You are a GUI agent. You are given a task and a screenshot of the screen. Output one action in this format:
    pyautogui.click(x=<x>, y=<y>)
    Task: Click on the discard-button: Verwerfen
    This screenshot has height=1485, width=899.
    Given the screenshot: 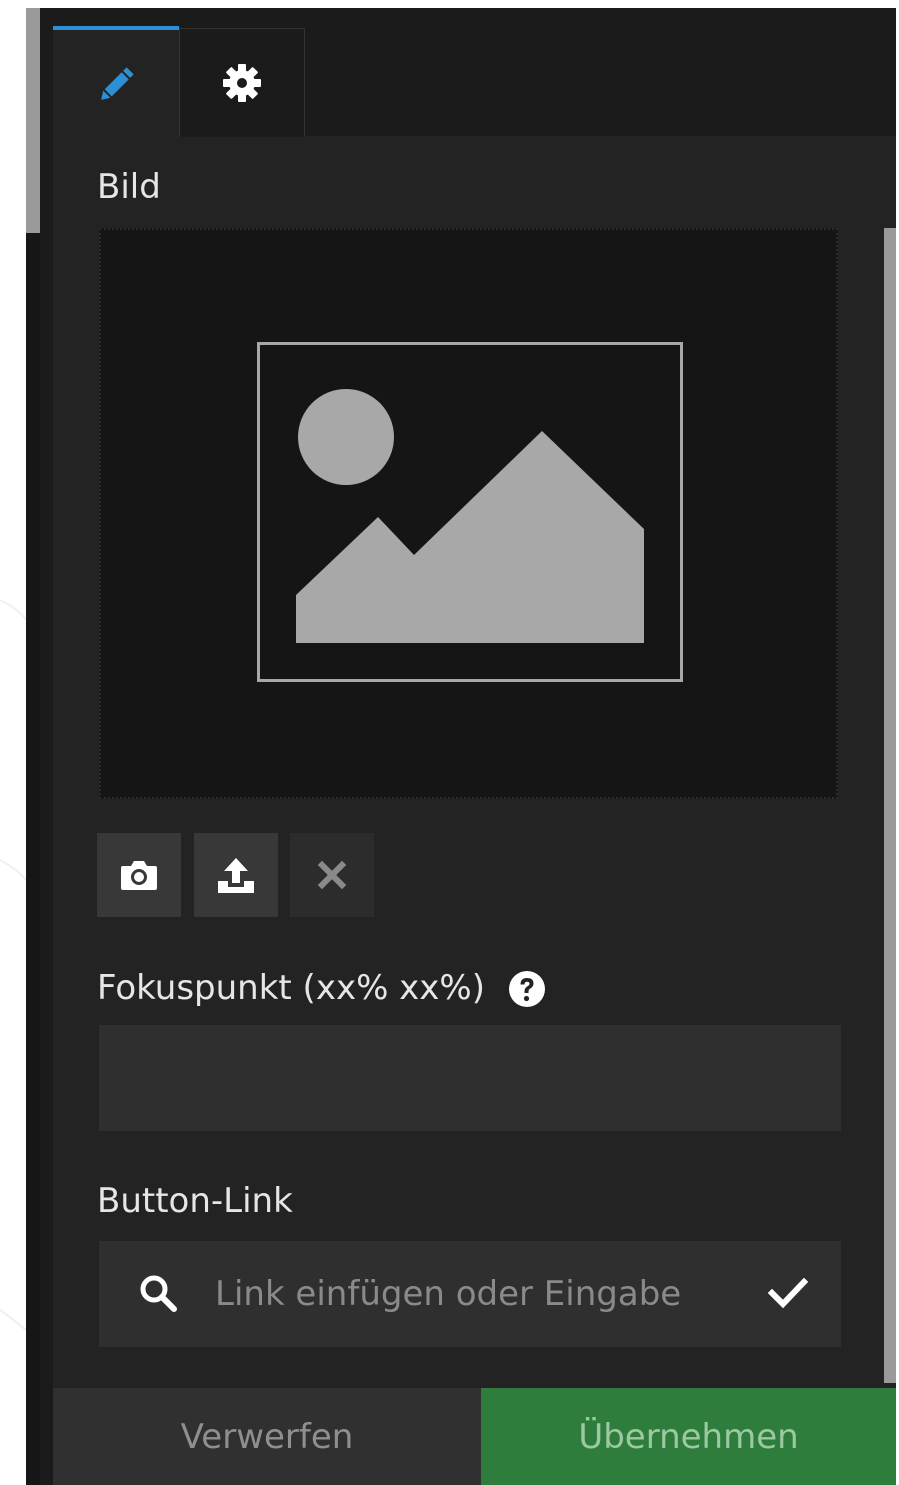 What is the action you would take?
    pyautogui.click(x=267, y=1436)
    